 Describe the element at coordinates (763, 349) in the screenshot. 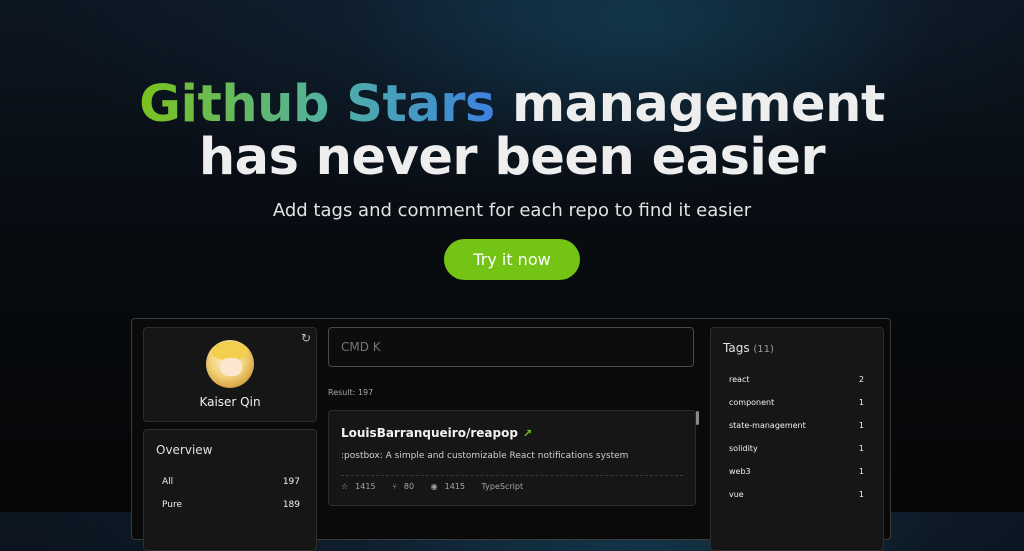

I see `tags-total-count: (11)` at that location.